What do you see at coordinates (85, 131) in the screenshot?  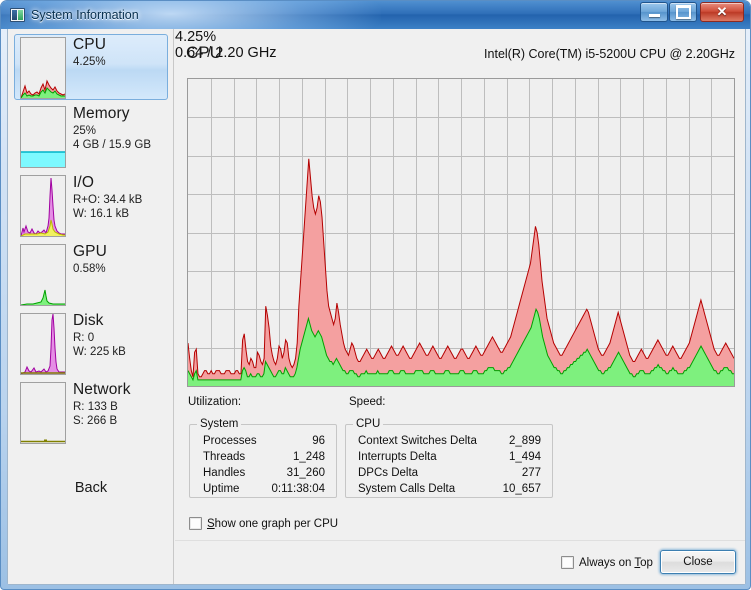 I see `sidebar-item-memory-line-0: 25%` at bounding box center [85, 131].